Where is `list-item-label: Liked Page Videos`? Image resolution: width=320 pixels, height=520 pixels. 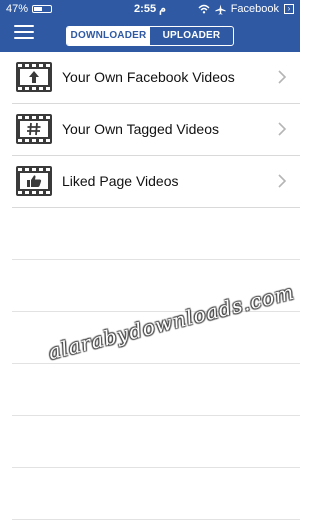 list-item-label: Liked Page Videos is located at coordinates (120, 181).